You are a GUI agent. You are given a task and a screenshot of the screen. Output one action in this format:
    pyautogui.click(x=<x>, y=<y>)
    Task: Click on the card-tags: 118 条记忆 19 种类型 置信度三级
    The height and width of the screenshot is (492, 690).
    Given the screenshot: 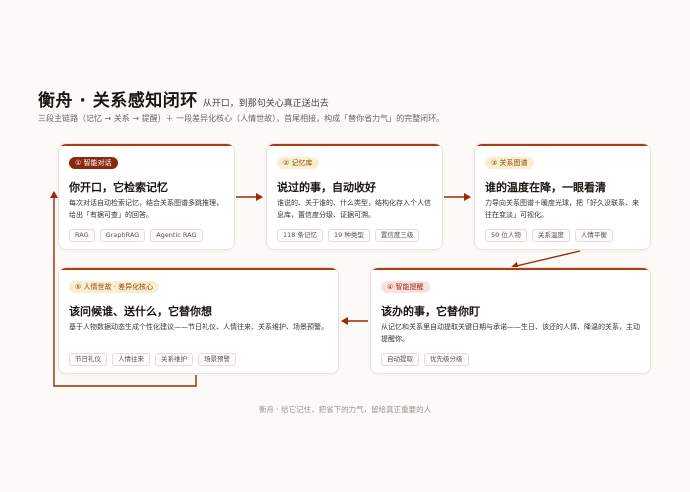 What is the action you would take?
    pyautogui.click(x=348, y=235)
    